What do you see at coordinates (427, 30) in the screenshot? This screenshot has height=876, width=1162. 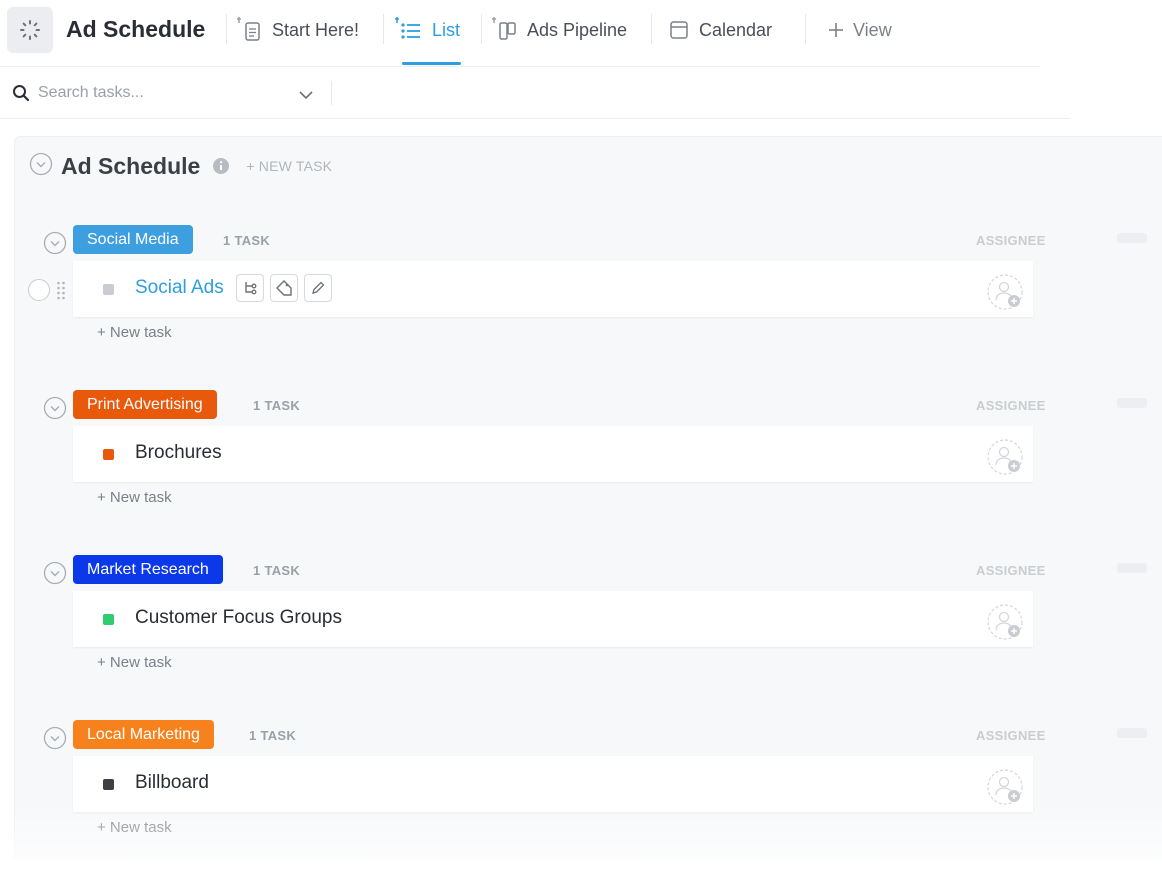 I see `tab-list: List` at bounding box center [427, 30].